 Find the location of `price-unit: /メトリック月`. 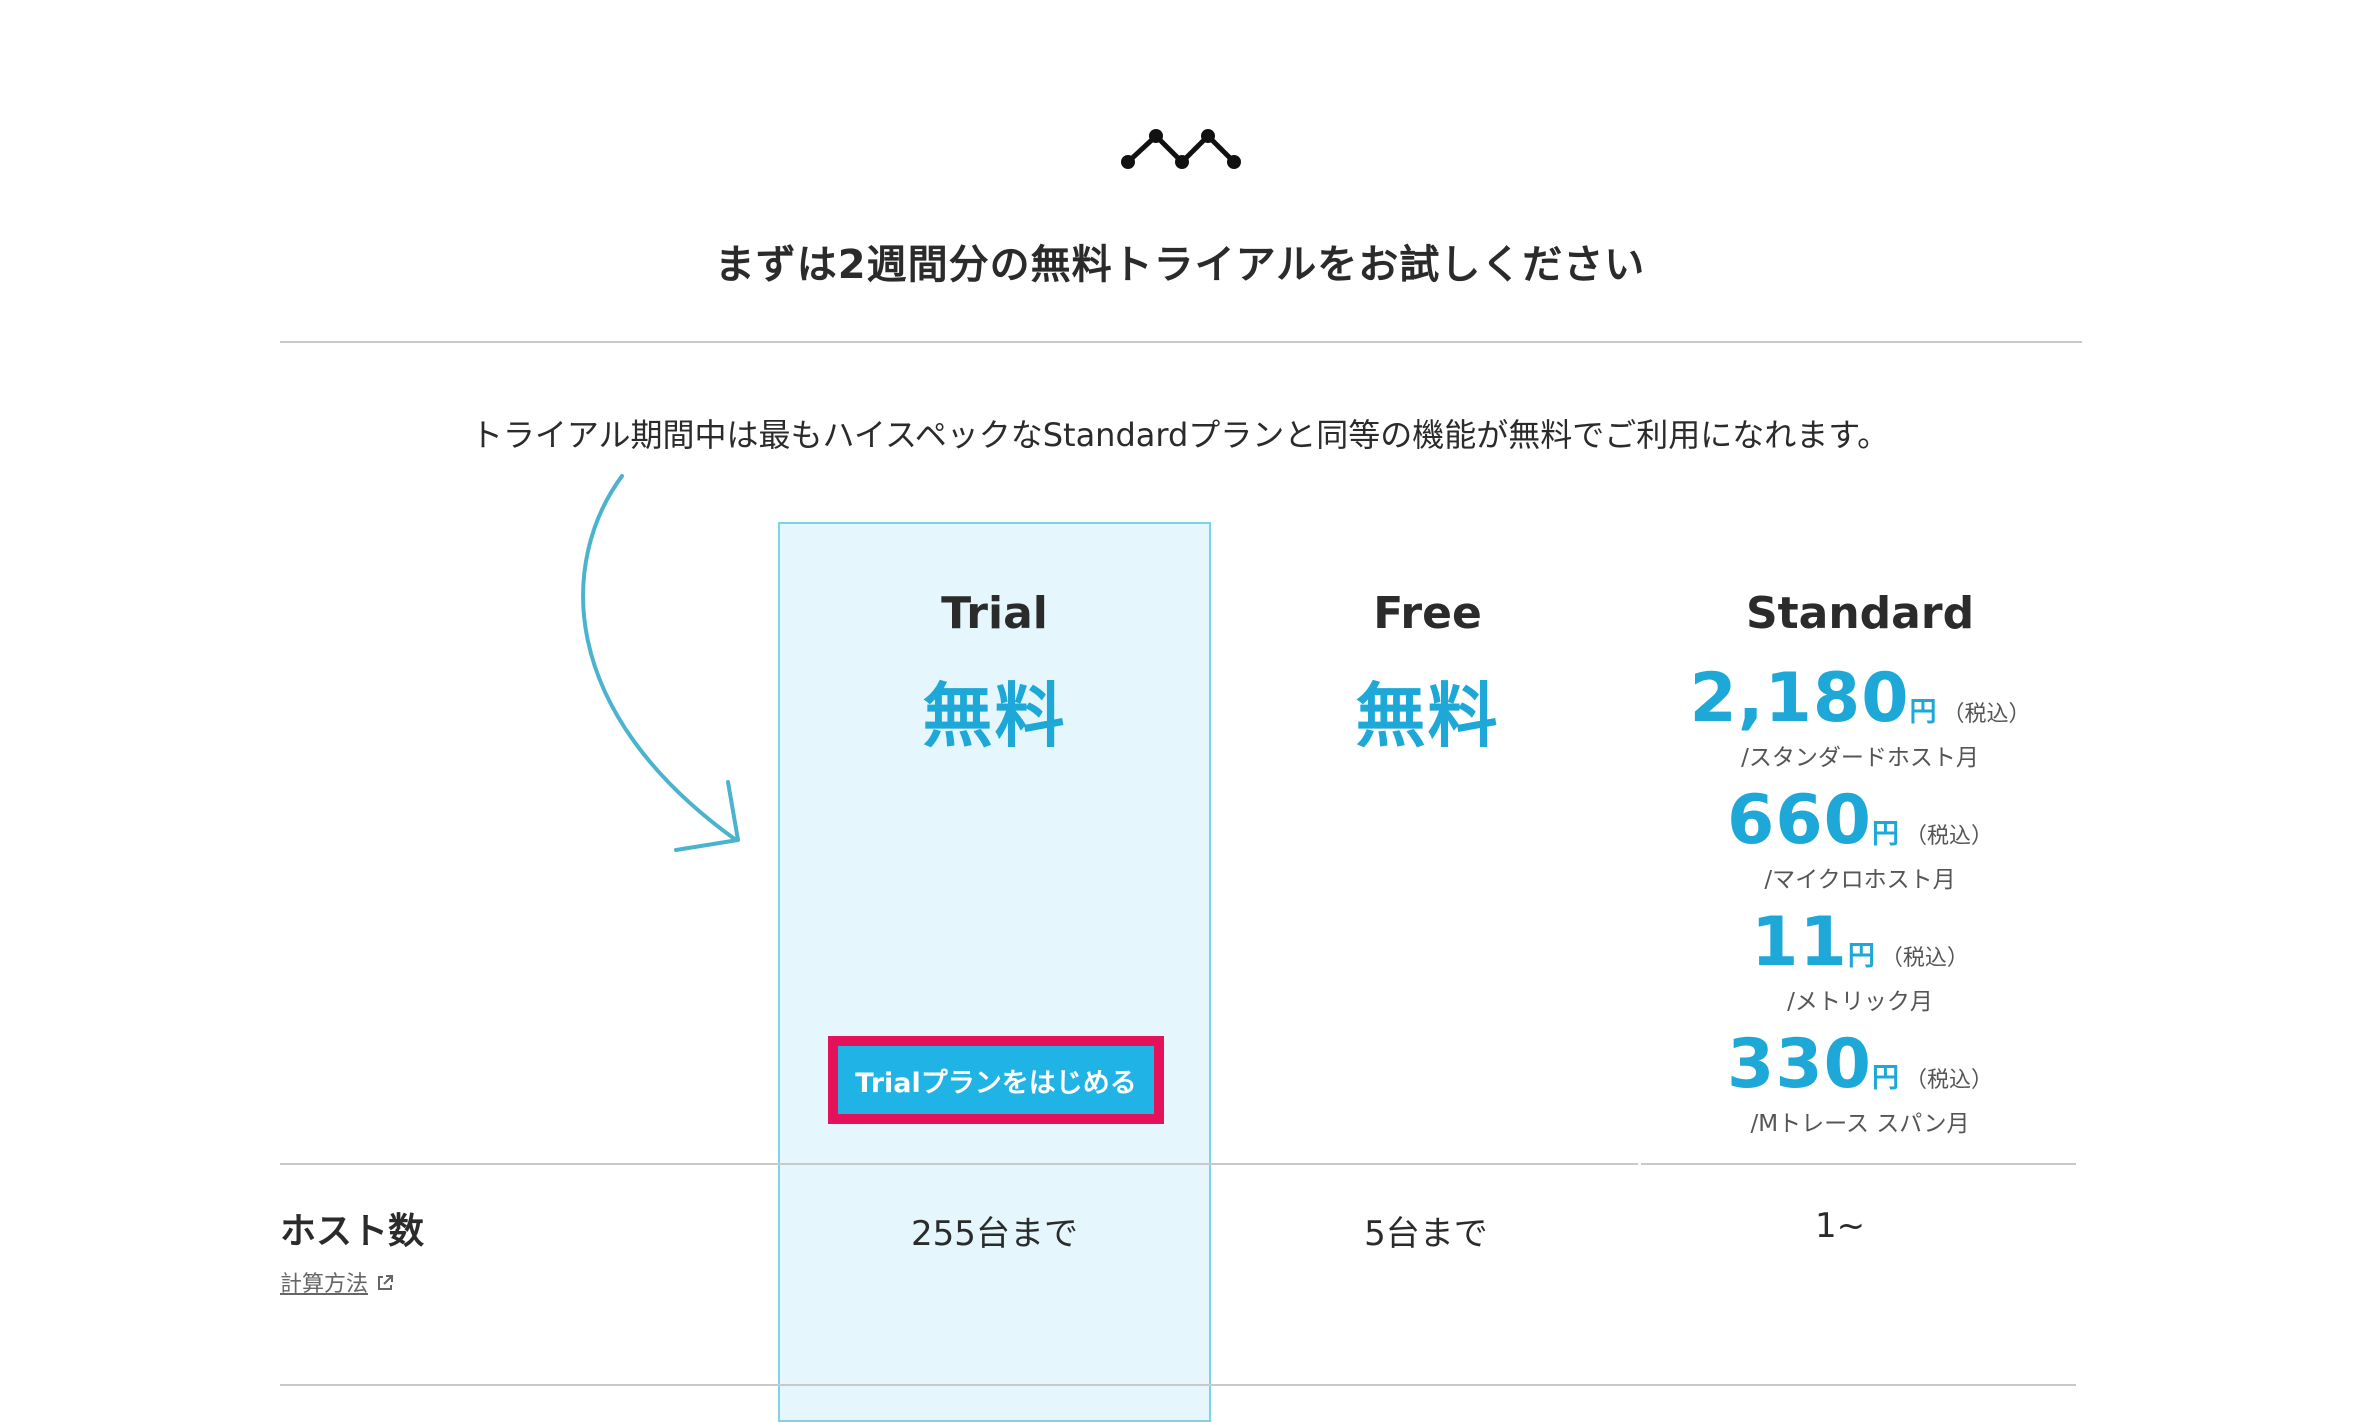

price-unit: /メトリック月 is located at coordinates (1860, 1002).